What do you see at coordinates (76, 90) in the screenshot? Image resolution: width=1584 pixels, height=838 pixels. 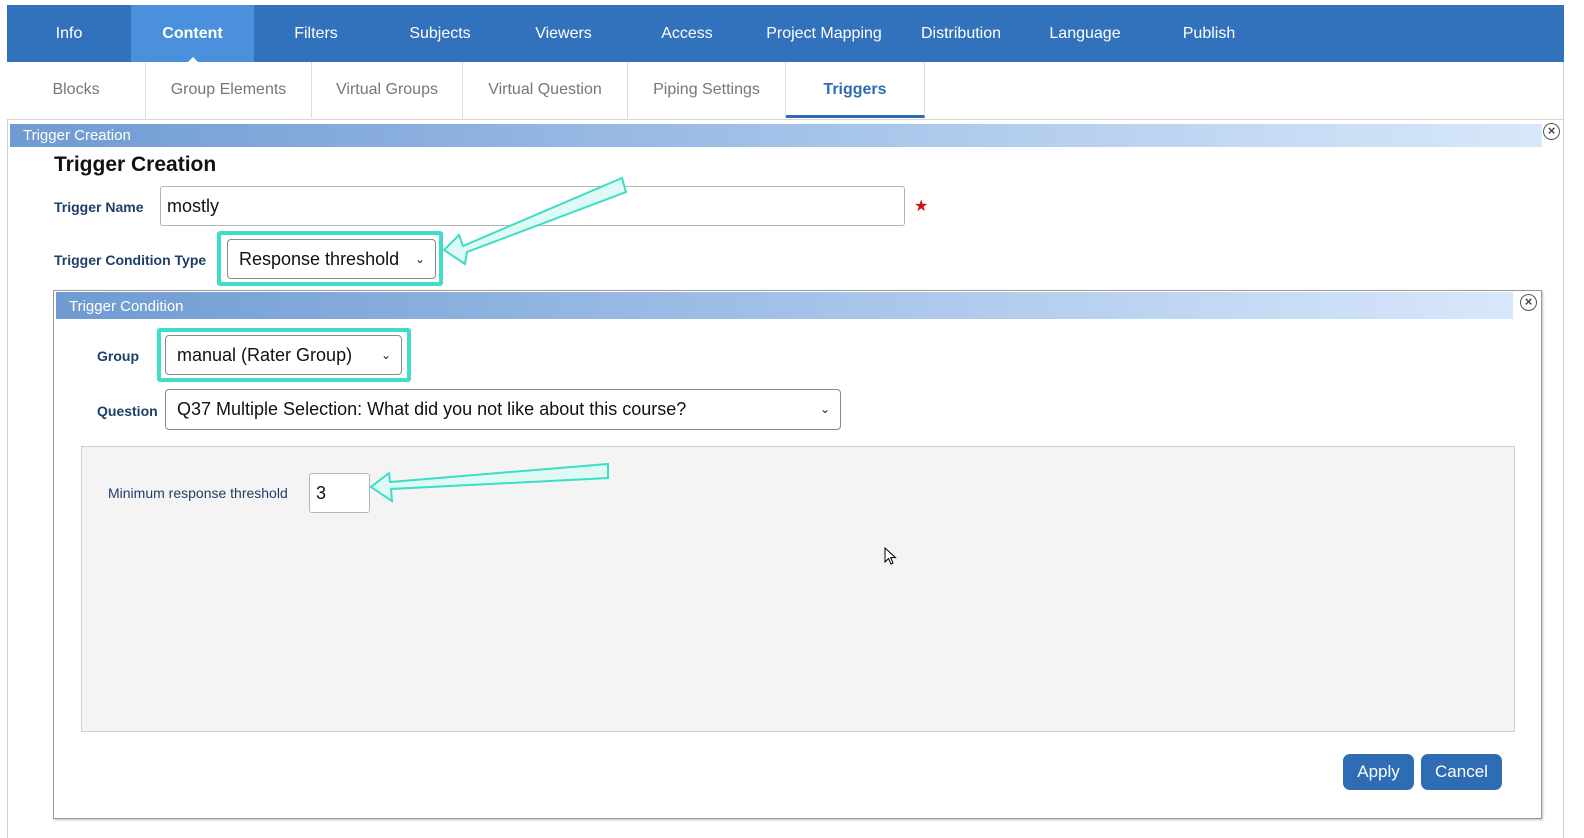 I see `subtab-blocks: Blocks` at bounding box center [76, 90].